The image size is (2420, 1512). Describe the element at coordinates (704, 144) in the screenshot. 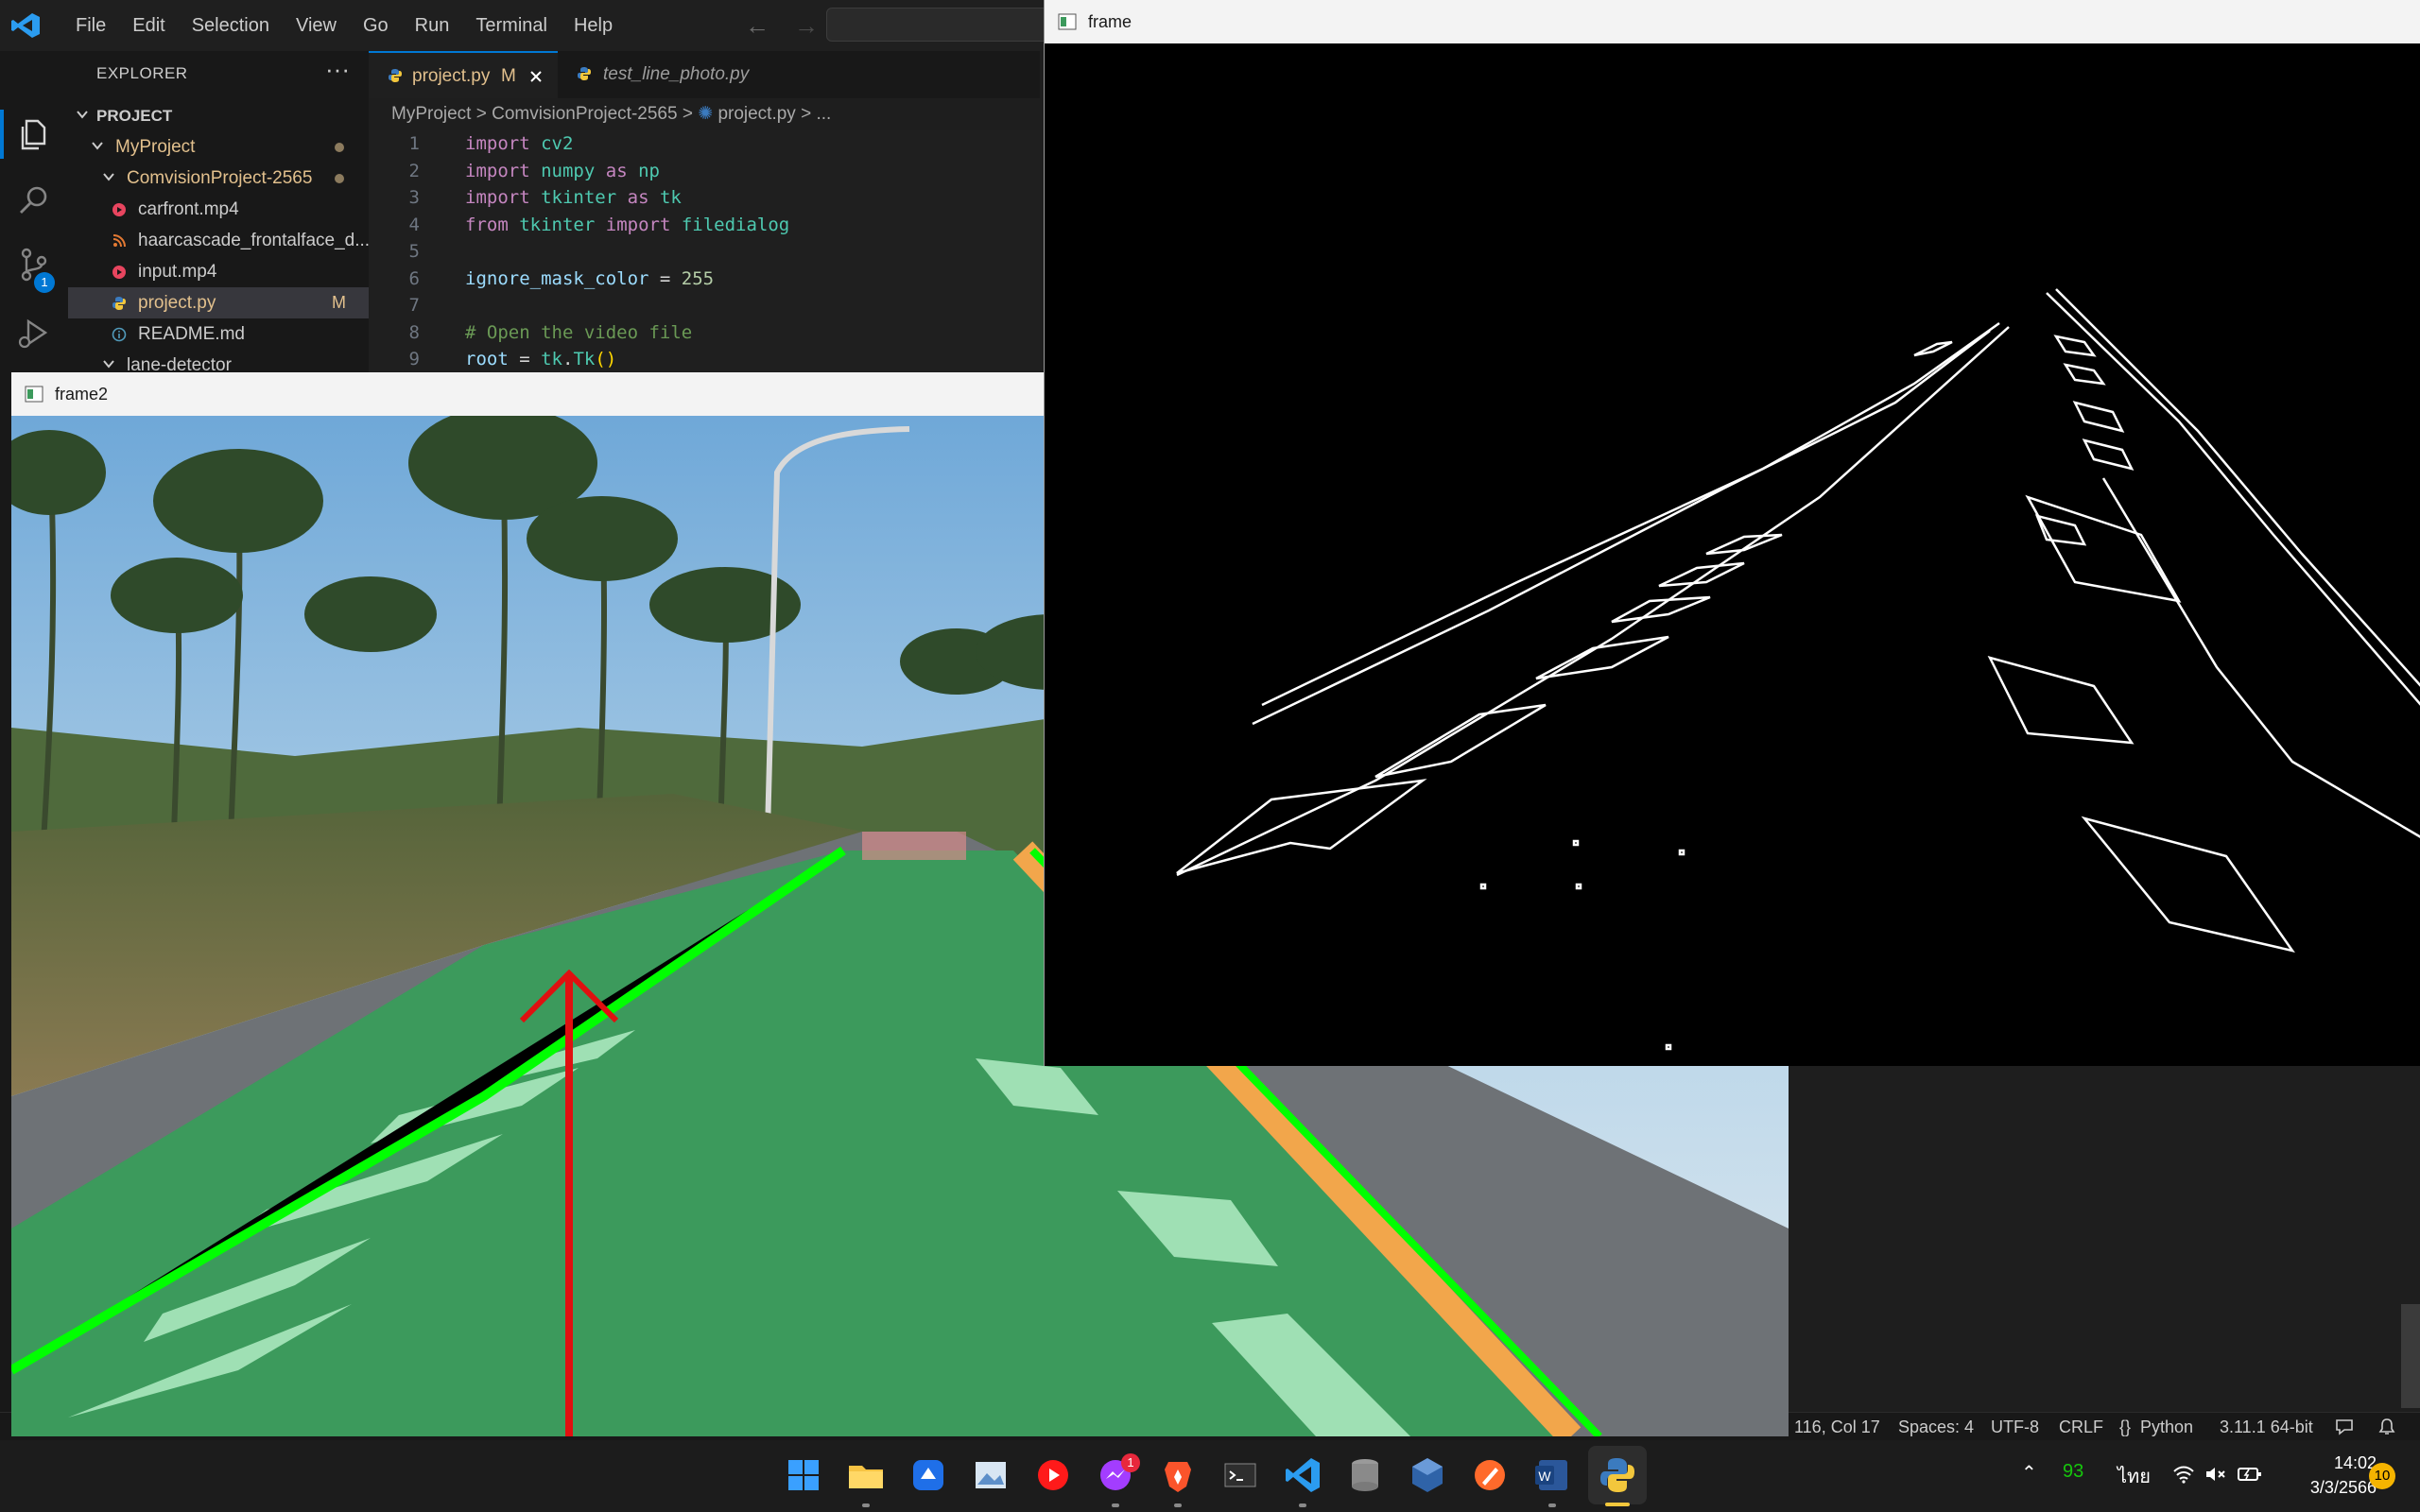

I see `code-line: 1 import cv2` at that location.